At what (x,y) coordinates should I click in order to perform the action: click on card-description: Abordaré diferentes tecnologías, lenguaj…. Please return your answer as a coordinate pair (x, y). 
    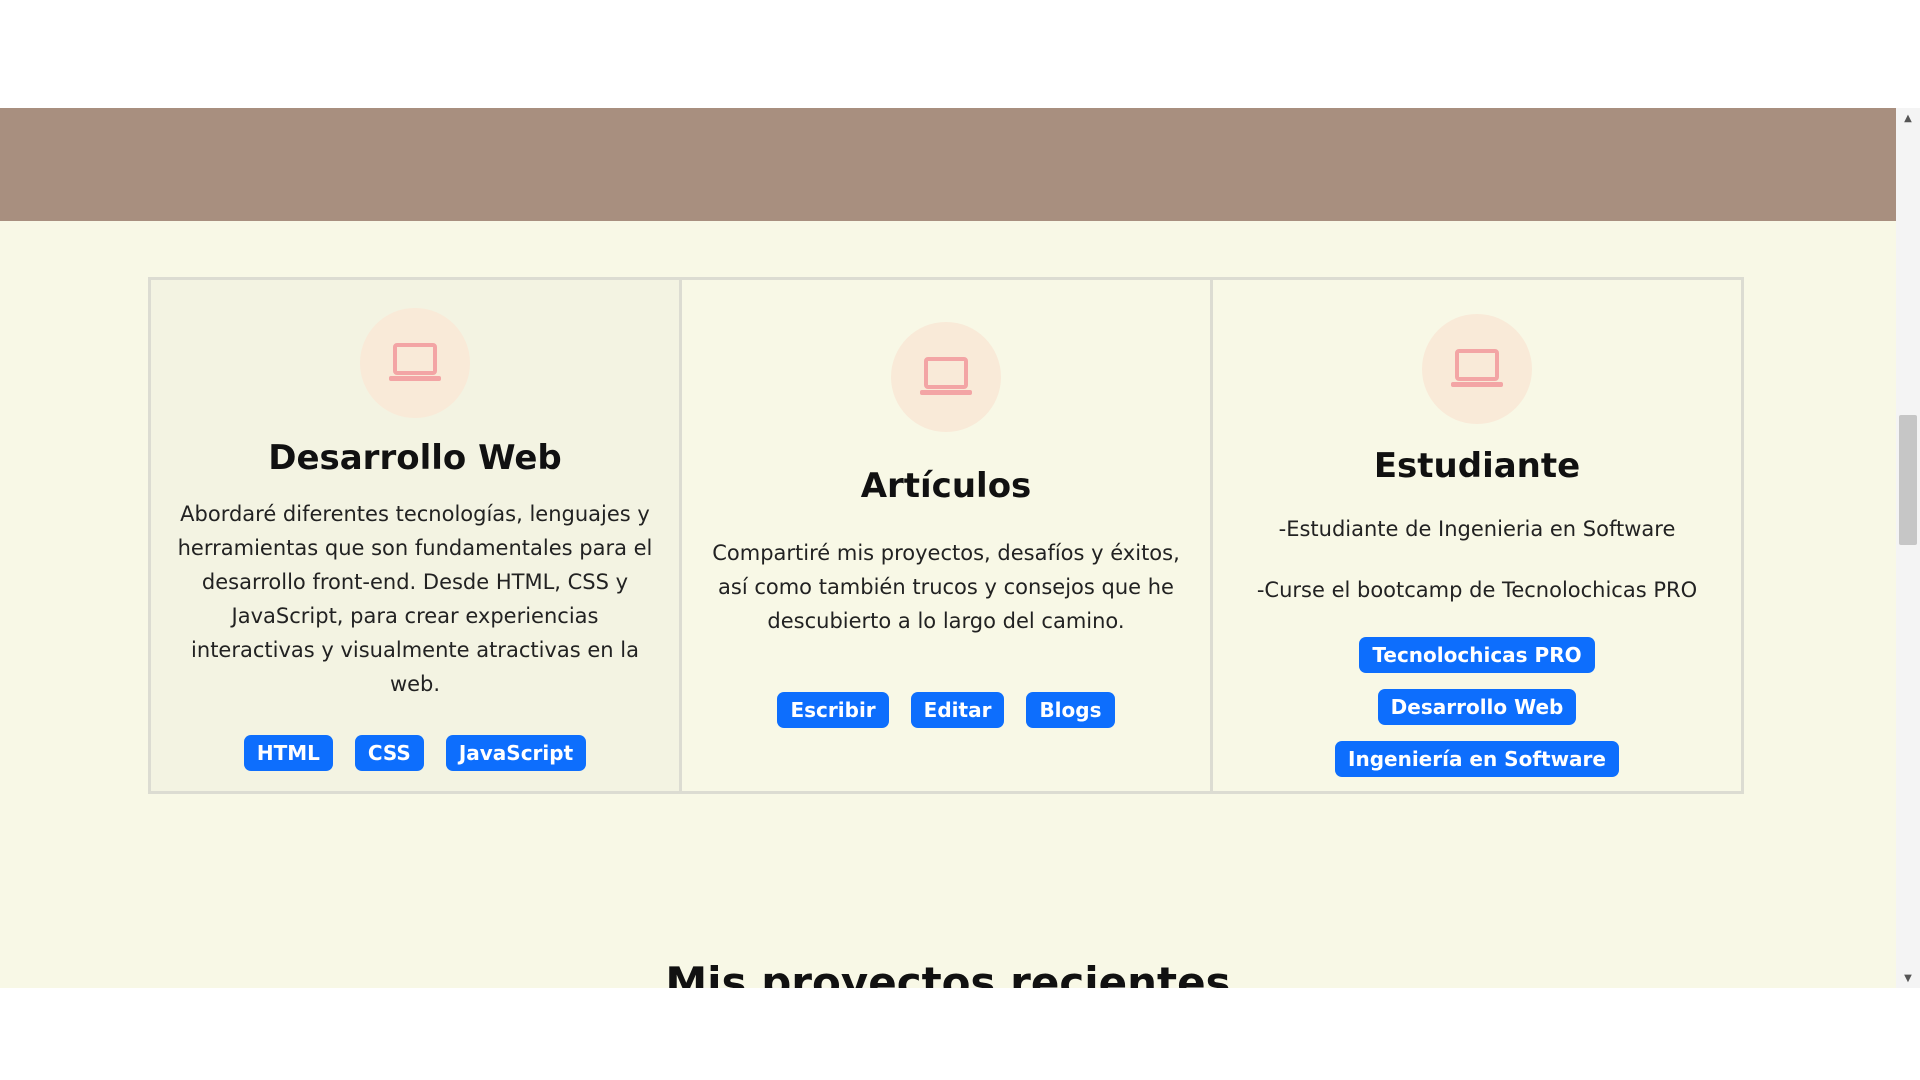
    Looking at the image, I should click on (415, 599).